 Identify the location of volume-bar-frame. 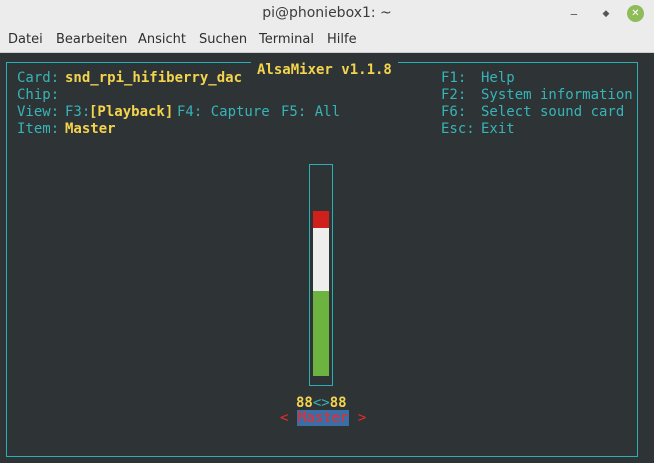
(321, 275).